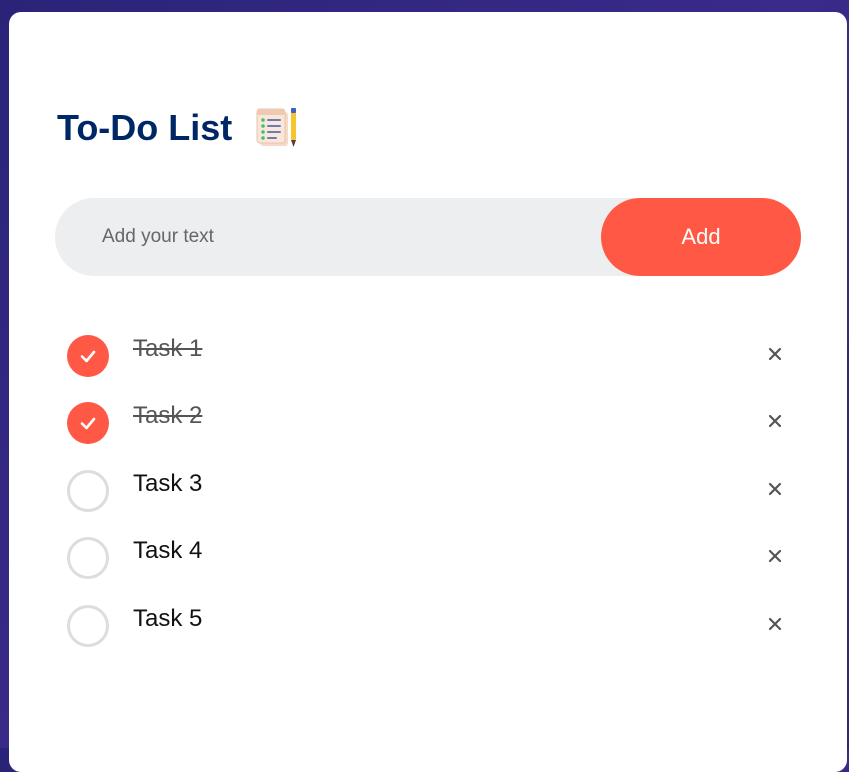  What do you see at coordinates (168, 416) in the screenshot?
I see `task-label: Task 2` at bounding box center [168, 416].